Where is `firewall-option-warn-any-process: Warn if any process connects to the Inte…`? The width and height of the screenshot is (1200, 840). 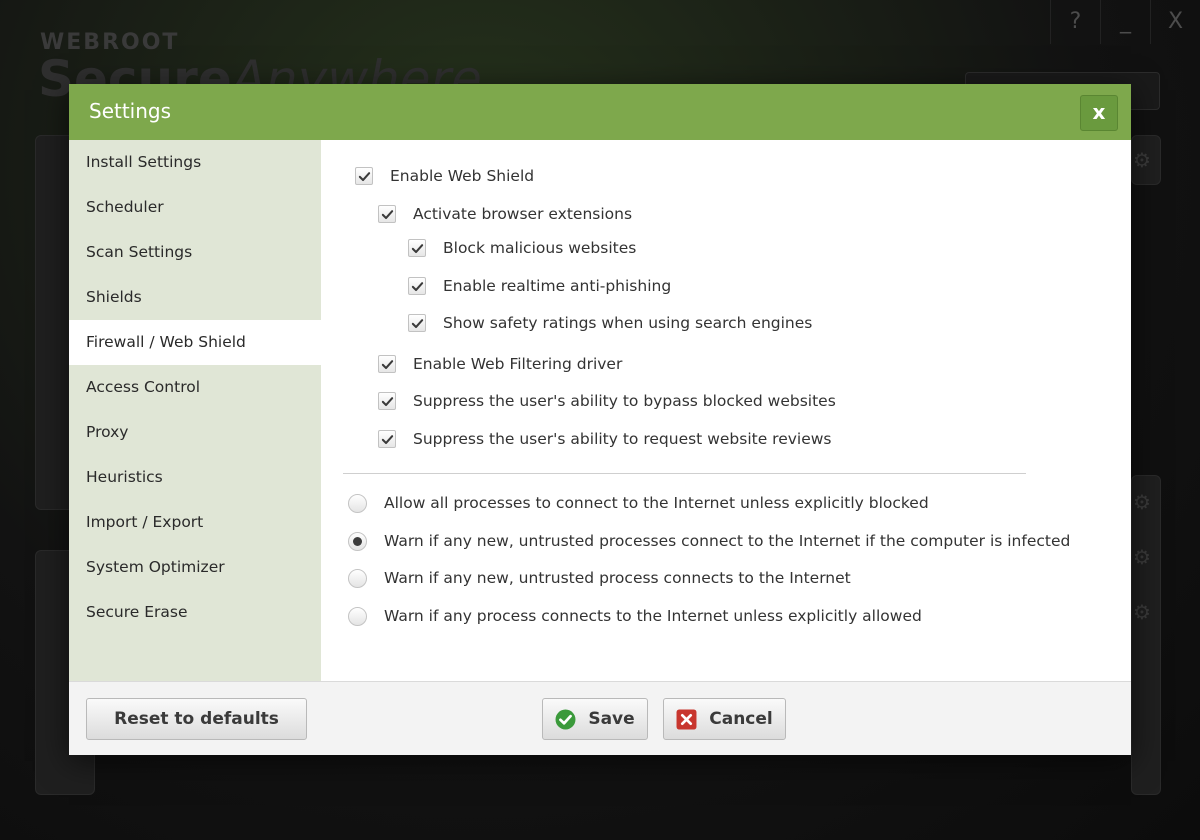
firewall-option-warn-any-process: Warn if any process connects to the Inte… is located at coordinates (635, 616).